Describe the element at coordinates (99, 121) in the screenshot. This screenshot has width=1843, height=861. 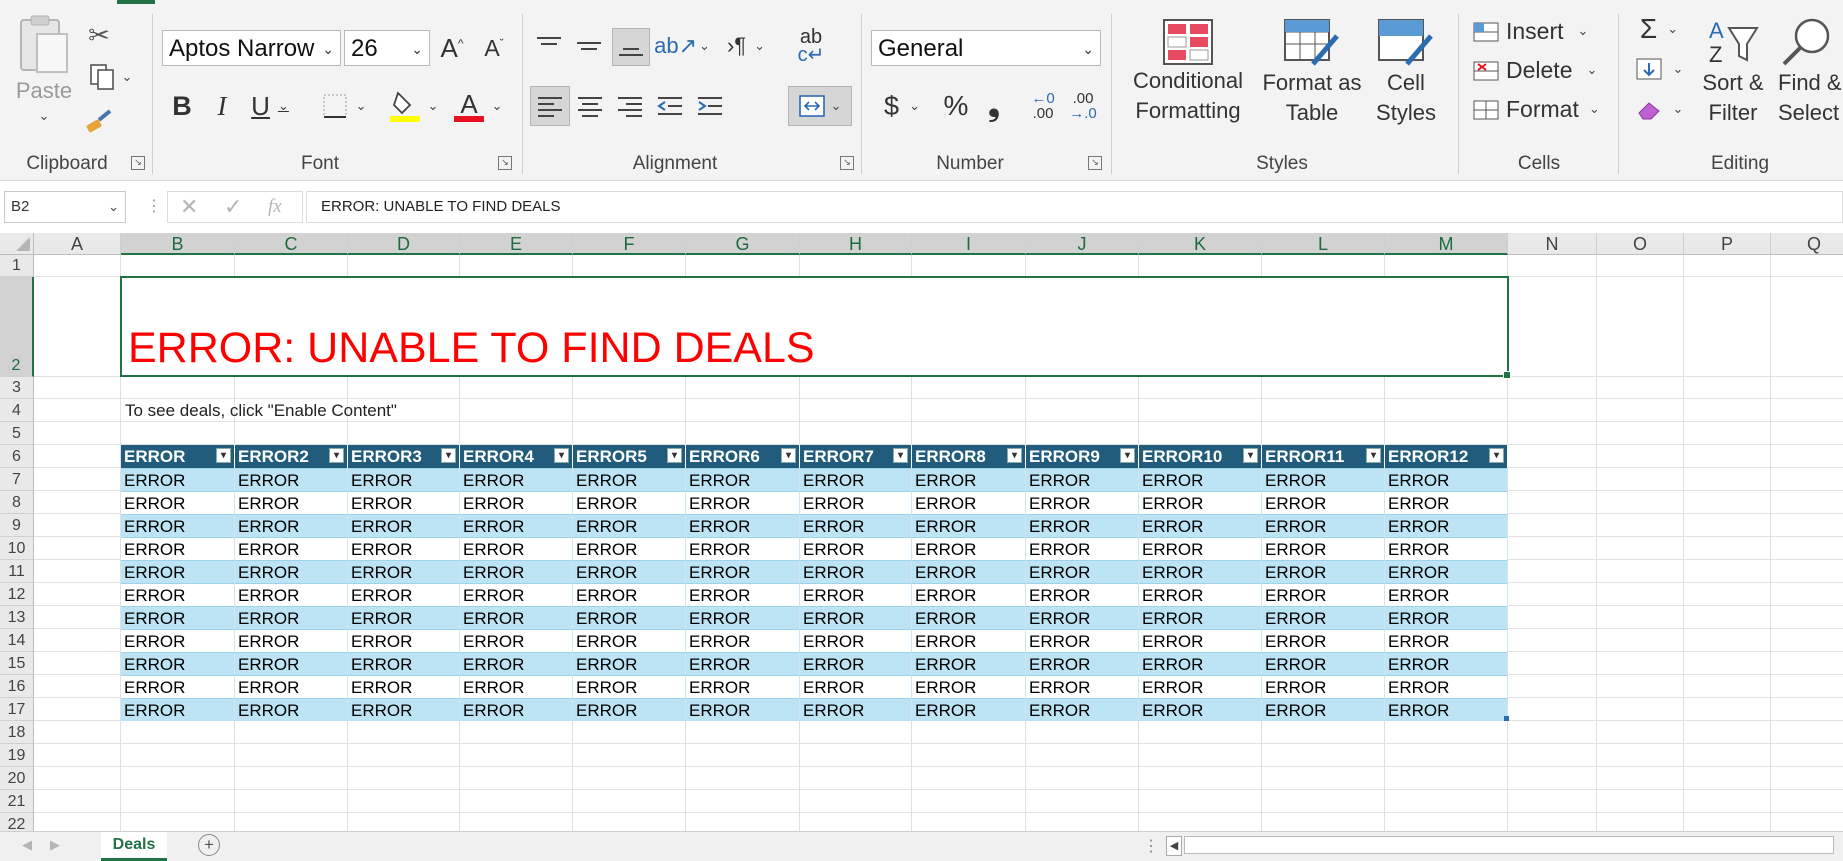
I see `format-painter-button` at that location.